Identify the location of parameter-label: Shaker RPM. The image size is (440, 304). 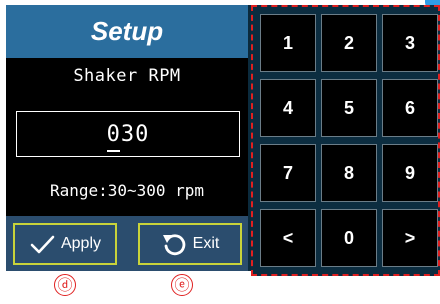
(127, 76).